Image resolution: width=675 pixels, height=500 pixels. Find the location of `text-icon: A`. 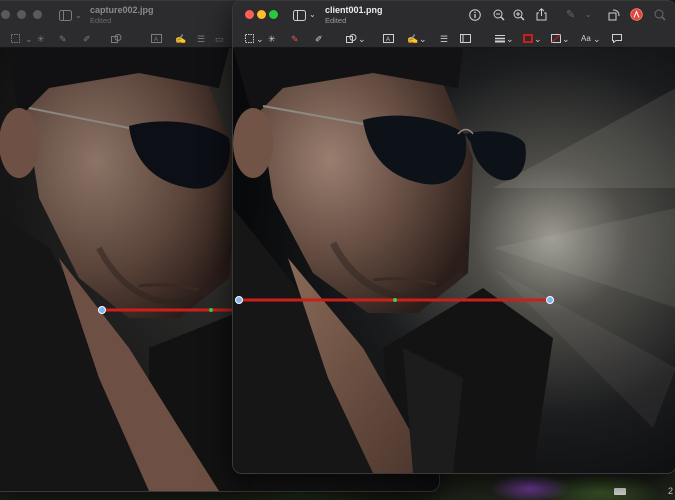

text-icon: A is located at coordinates (388, 39).